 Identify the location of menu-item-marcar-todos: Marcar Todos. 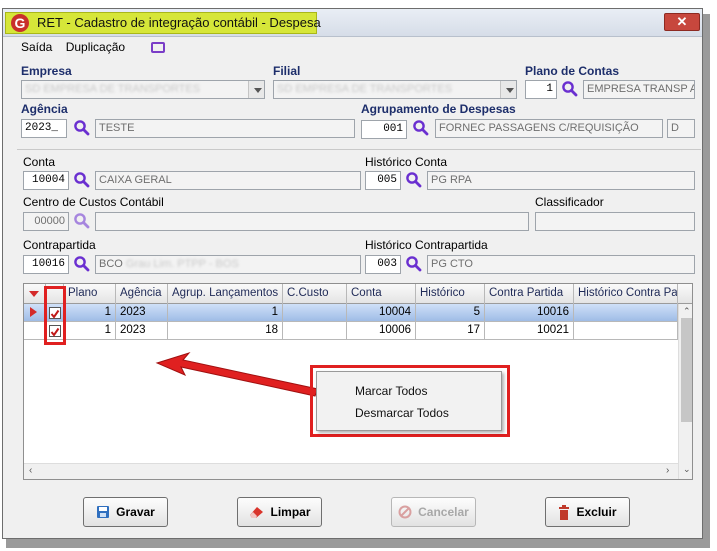
(391, 391).